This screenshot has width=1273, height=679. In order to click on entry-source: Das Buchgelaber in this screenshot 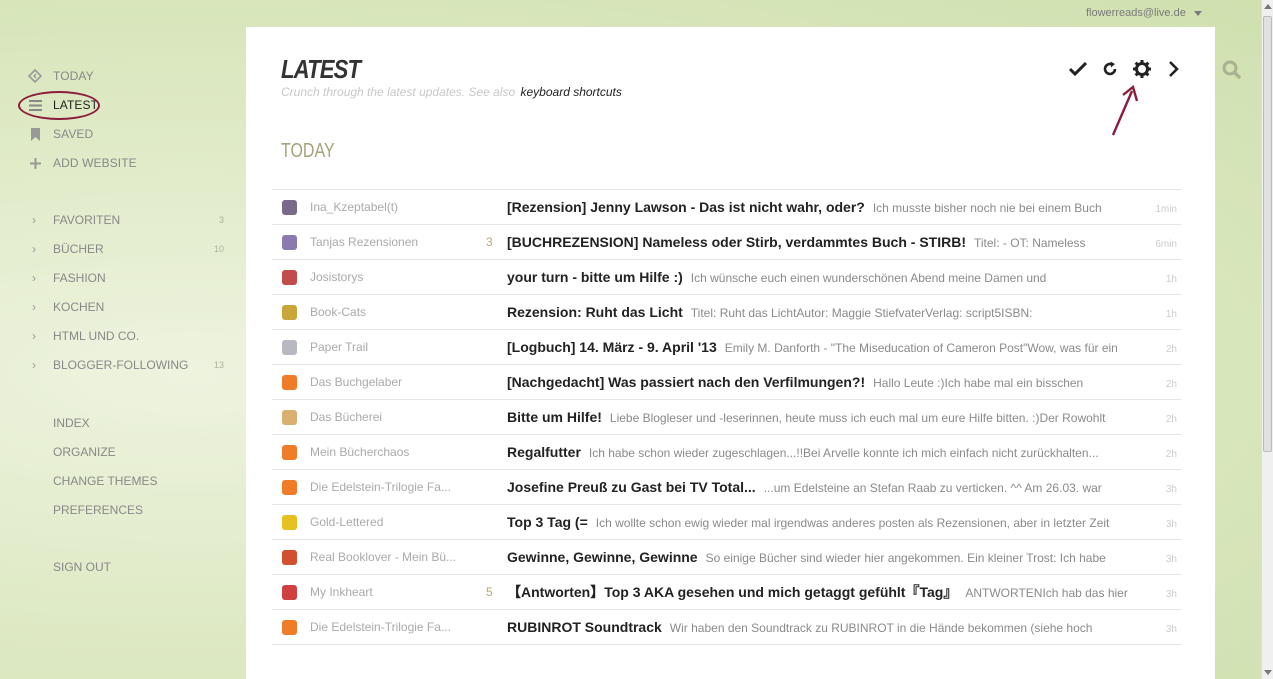, I will do `click(356, 382)`.